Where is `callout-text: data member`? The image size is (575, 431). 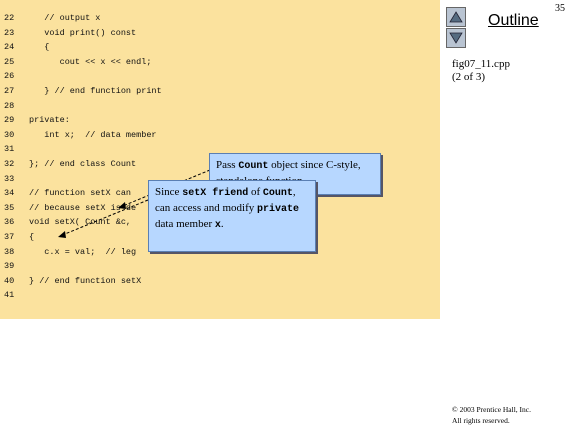
callout-text: data member is located at coordinates (185, 224).